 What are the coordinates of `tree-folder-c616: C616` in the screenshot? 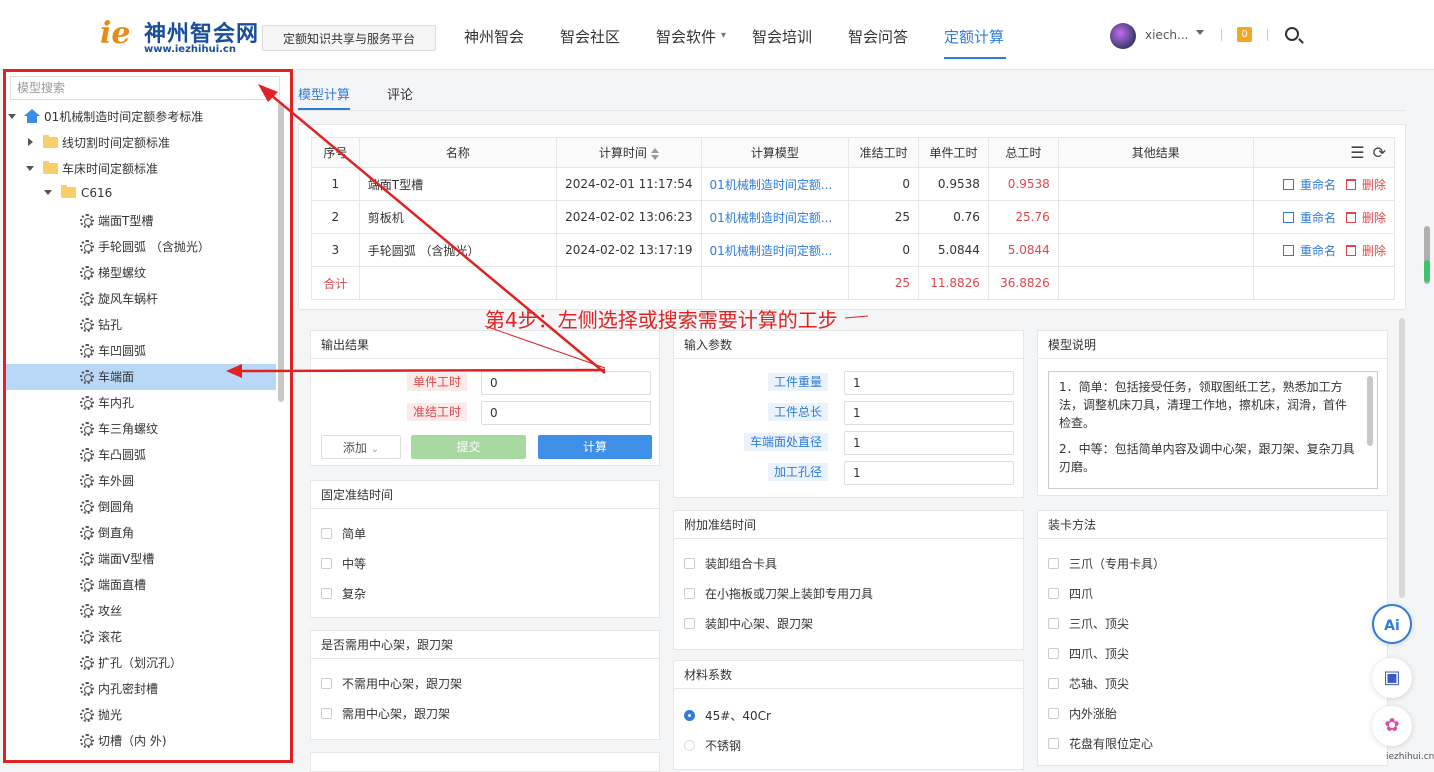 It's located at (140, 193).